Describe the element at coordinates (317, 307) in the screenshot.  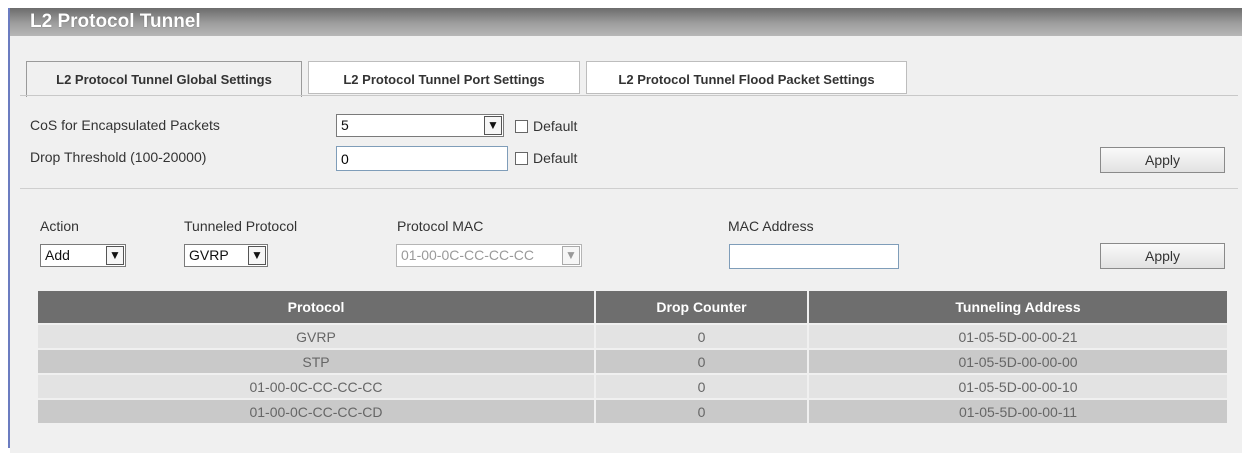
I see `column-header-protocol: Protocol` at that location.